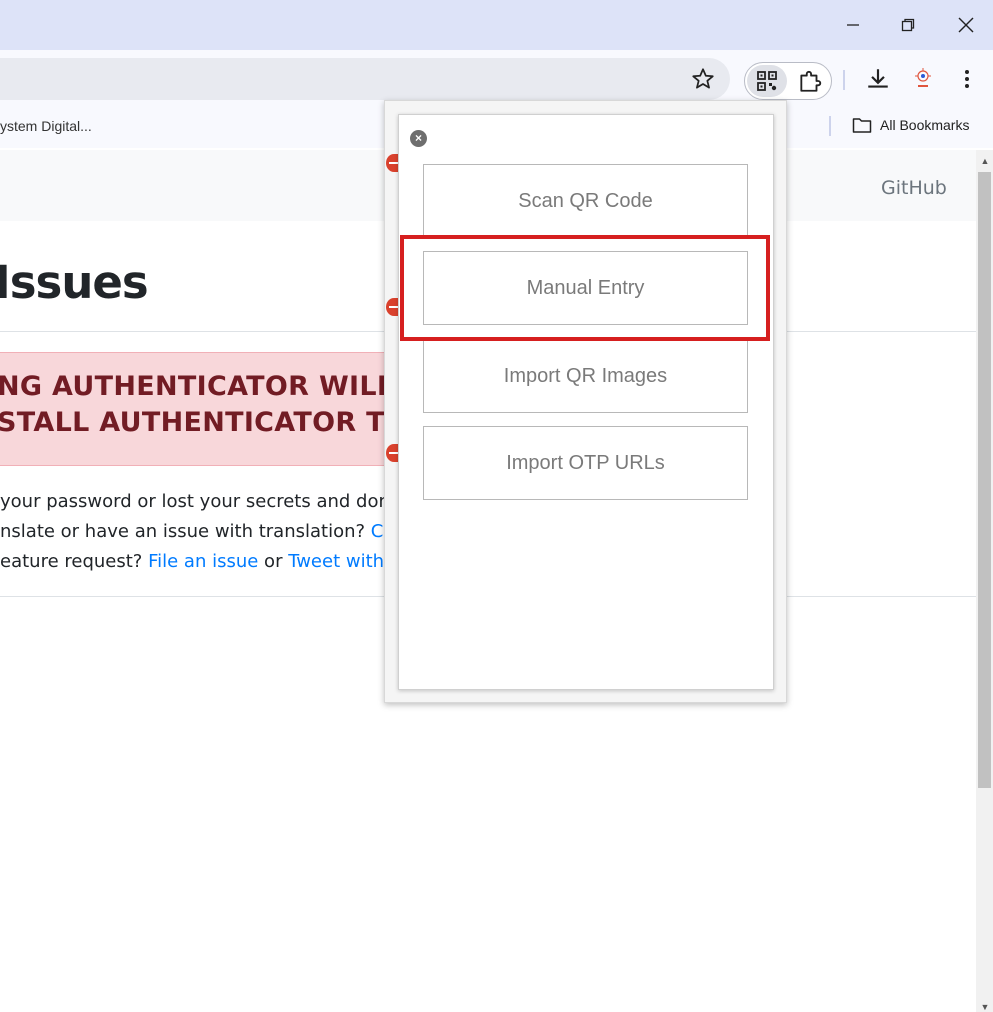 Image resolution: width=993 pixels, height=1012 pixels. I want to click on restore-icon, so click(908, 25).